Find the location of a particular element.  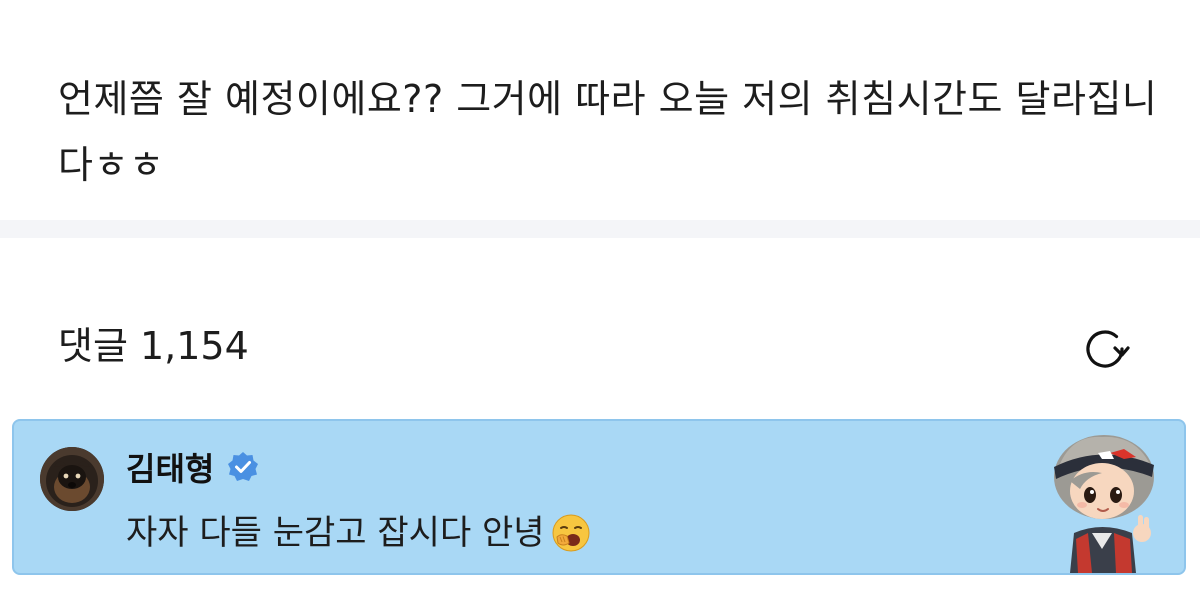

comment-text: 자자 다들 눈감고 잡시다 안녕 is located at coordinates (358, 533).